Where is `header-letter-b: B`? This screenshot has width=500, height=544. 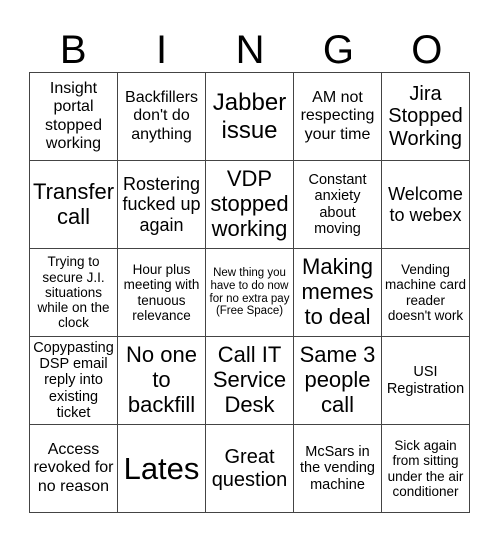
header-letter-b: B is located at coordinates (73, 50).